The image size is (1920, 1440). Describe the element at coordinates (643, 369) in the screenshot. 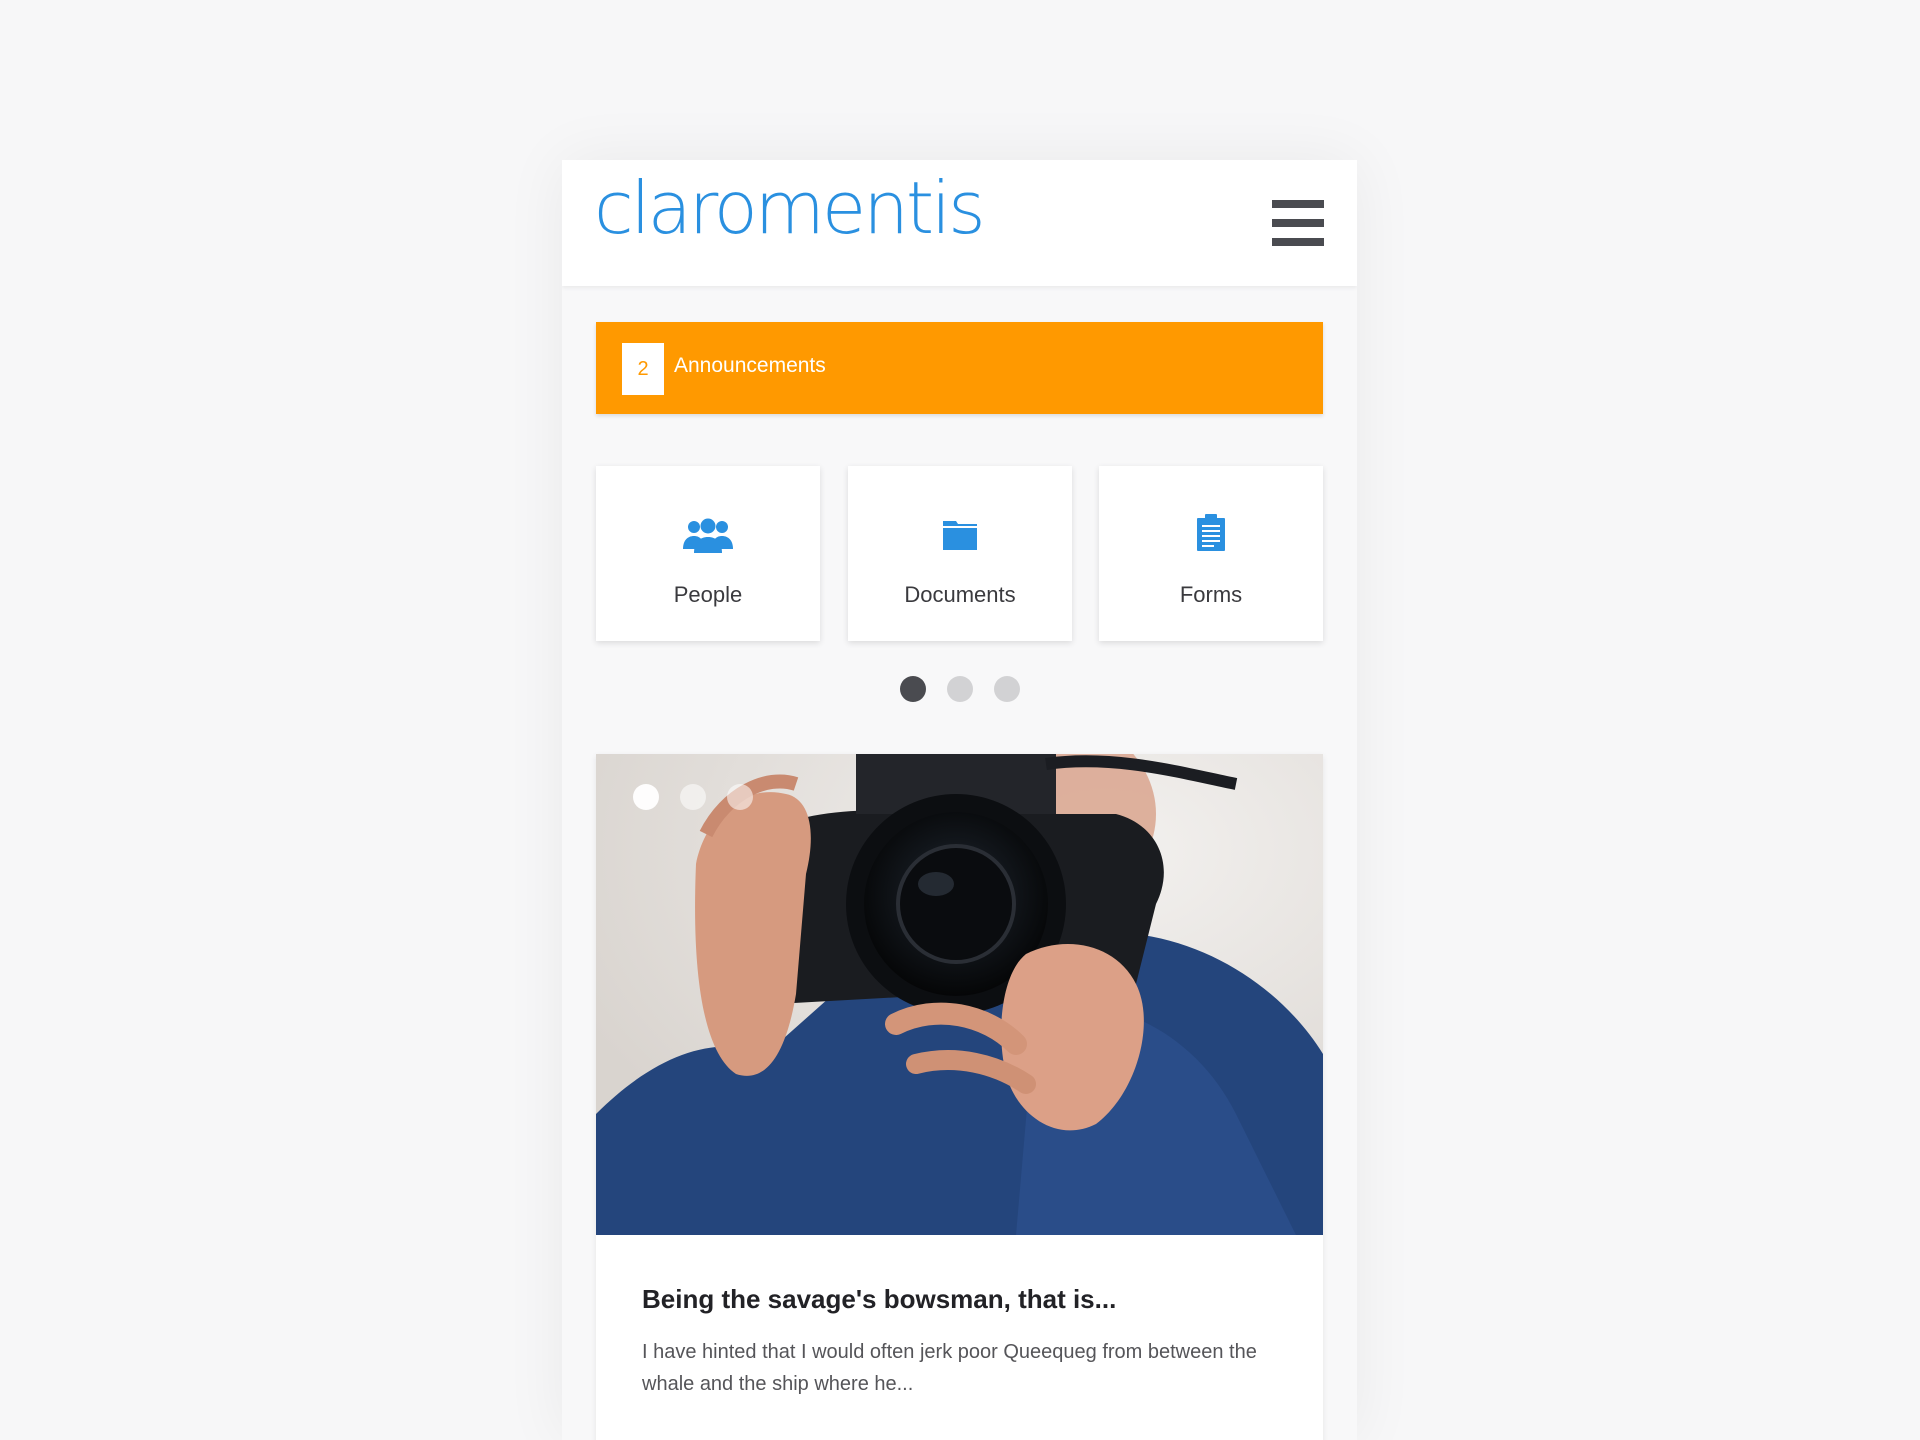

I see `announcements-count-badge: 2` at that location.